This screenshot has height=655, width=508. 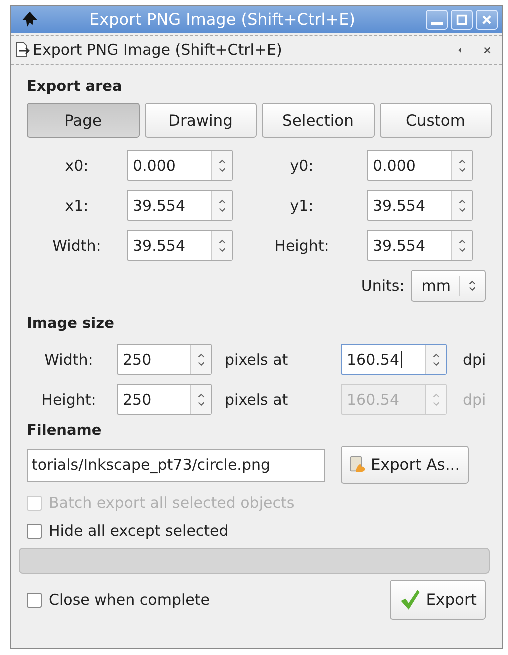 I want to click on window-title: Export PNG Image (Shift+Ctrl+E), so click(x=222, y=19).